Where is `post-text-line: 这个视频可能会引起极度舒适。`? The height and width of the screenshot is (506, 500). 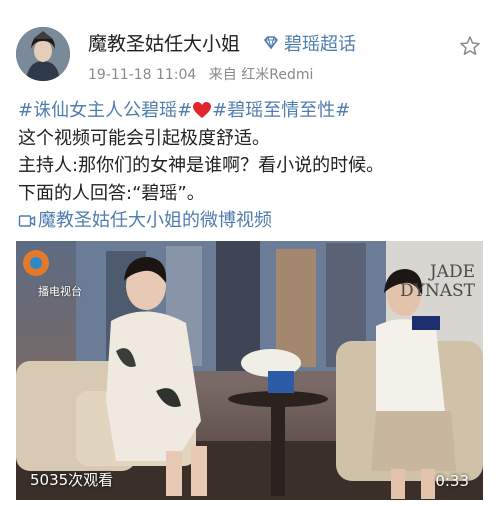
post-text-line: 这个视频可能会引起极度舒适。 is located at coordinates (144, 138).